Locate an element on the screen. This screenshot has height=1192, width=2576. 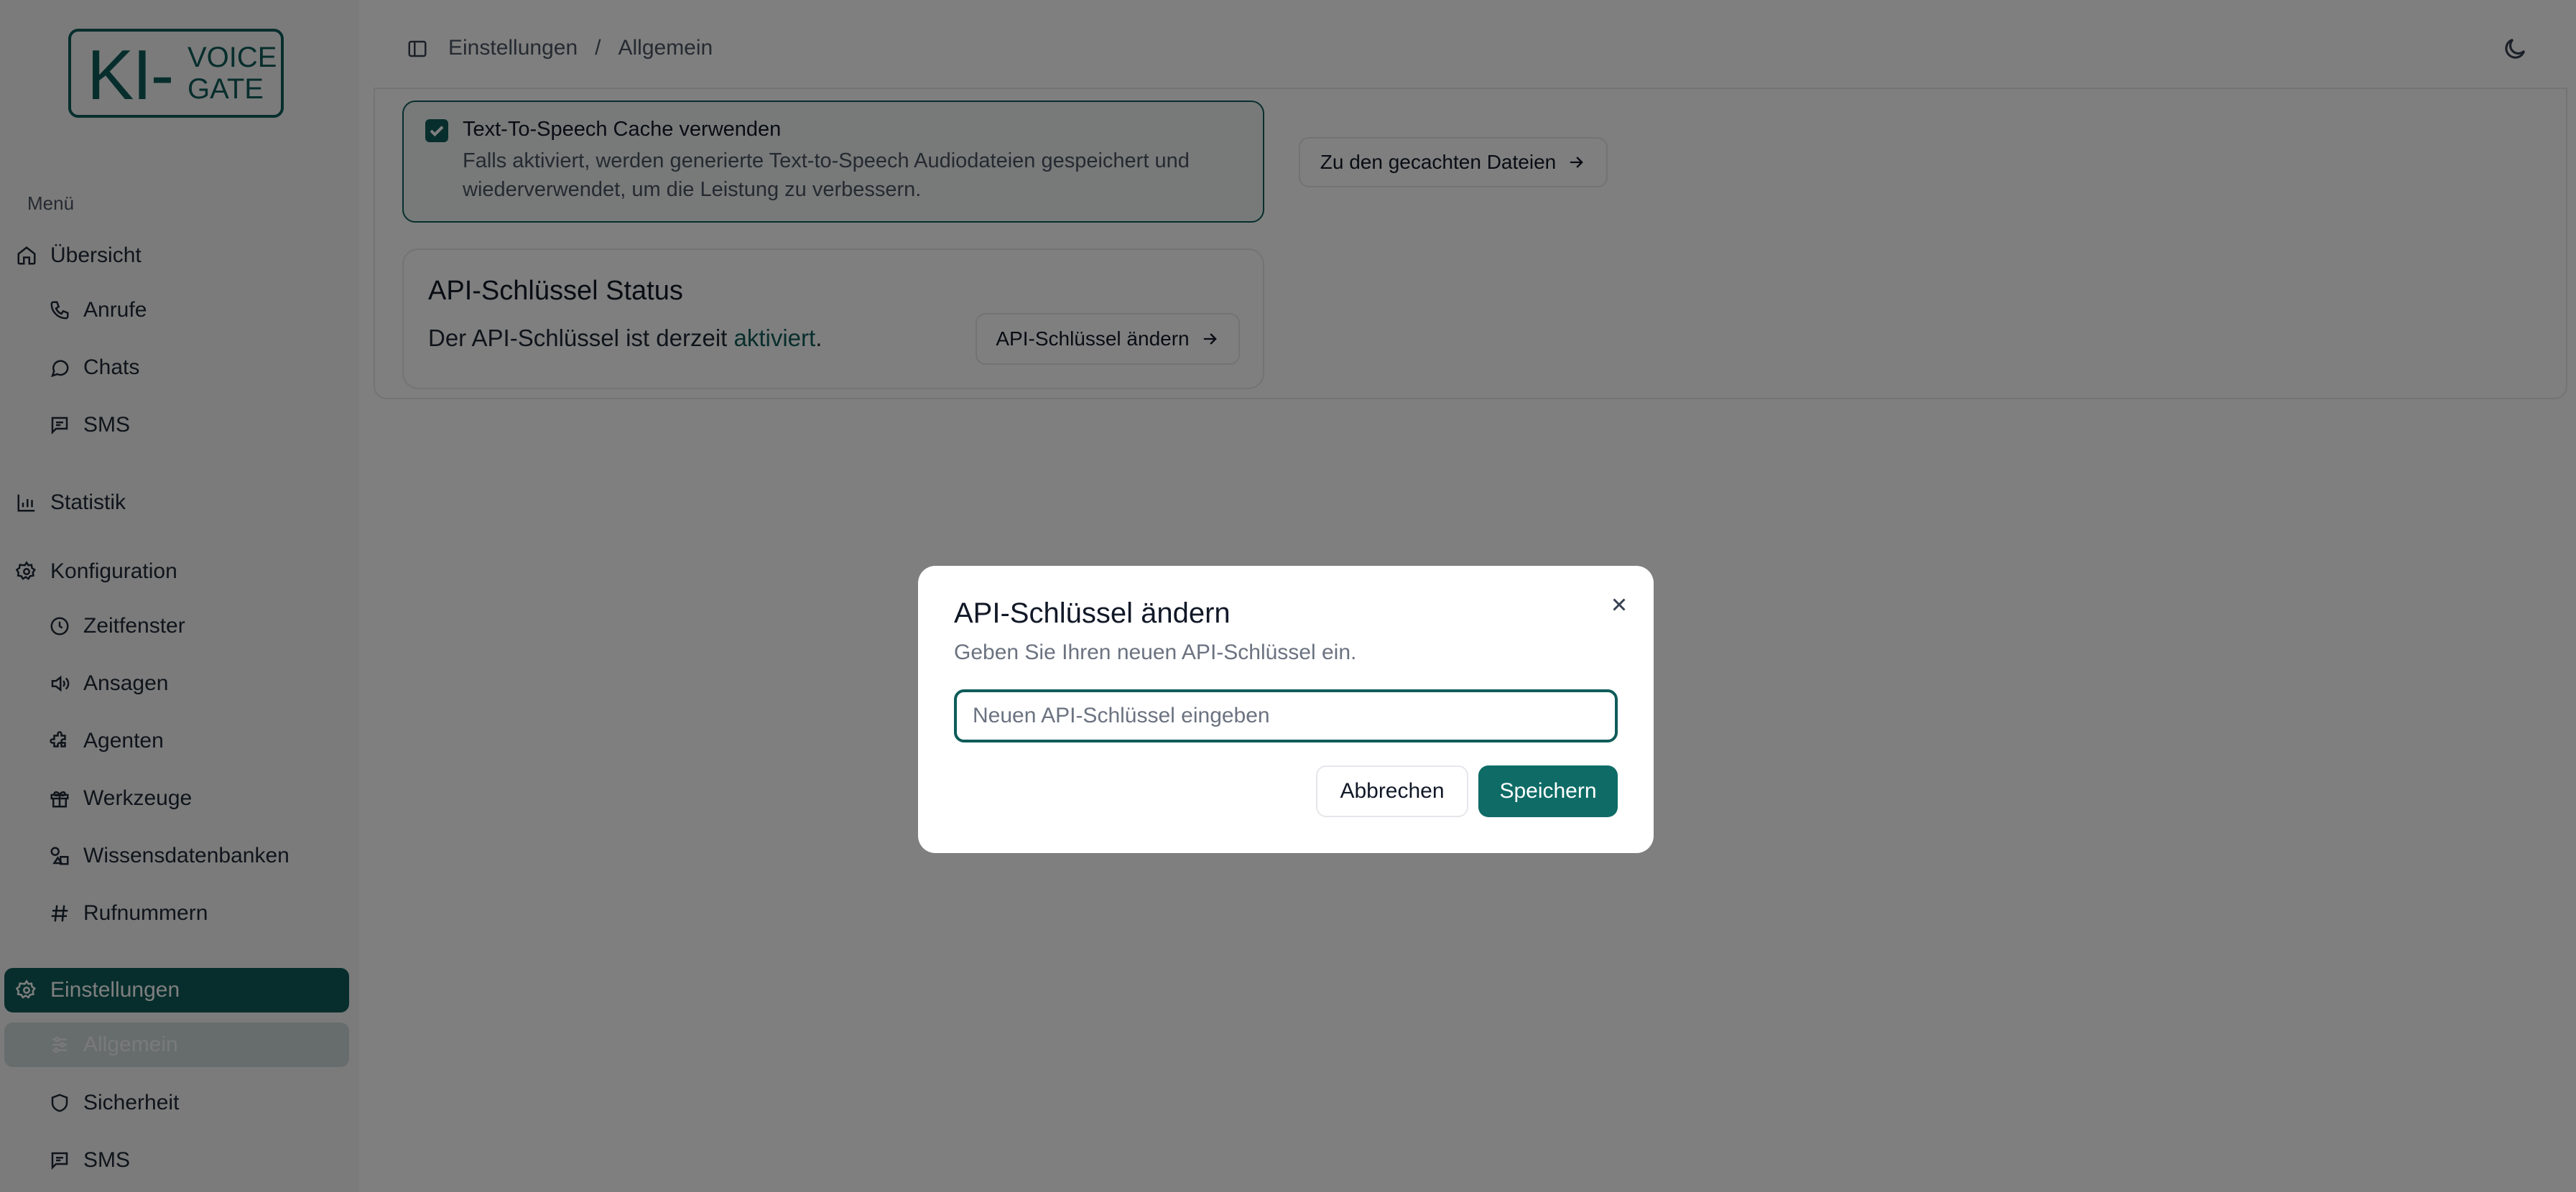
cancel-button: Abbrechen is located at coordinates (1392, 791).